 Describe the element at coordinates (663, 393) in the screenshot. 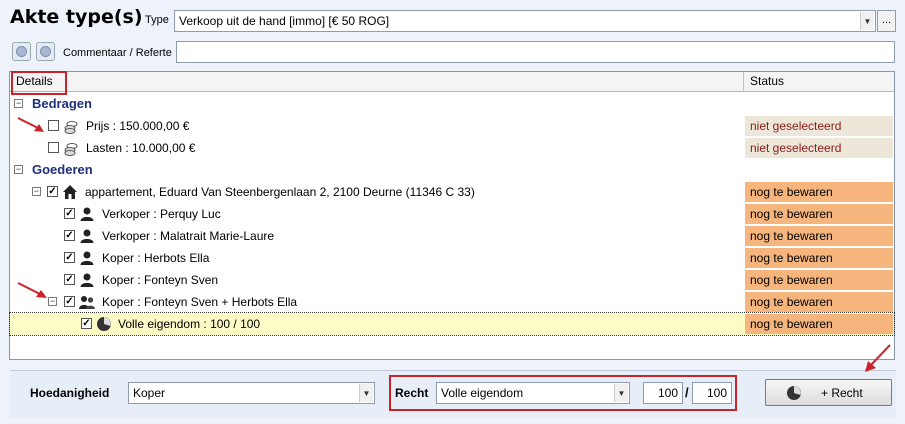

I see `share-numerator-input: 100` at that location.